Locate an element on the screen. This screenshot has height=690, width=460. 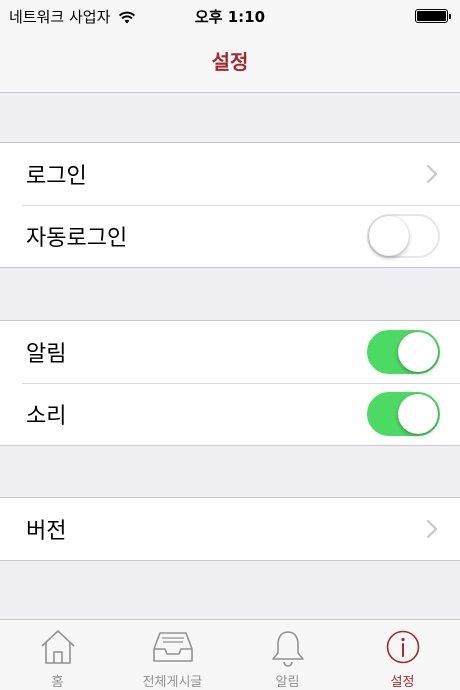
inbox-icon is located at coordinates (172, 647).